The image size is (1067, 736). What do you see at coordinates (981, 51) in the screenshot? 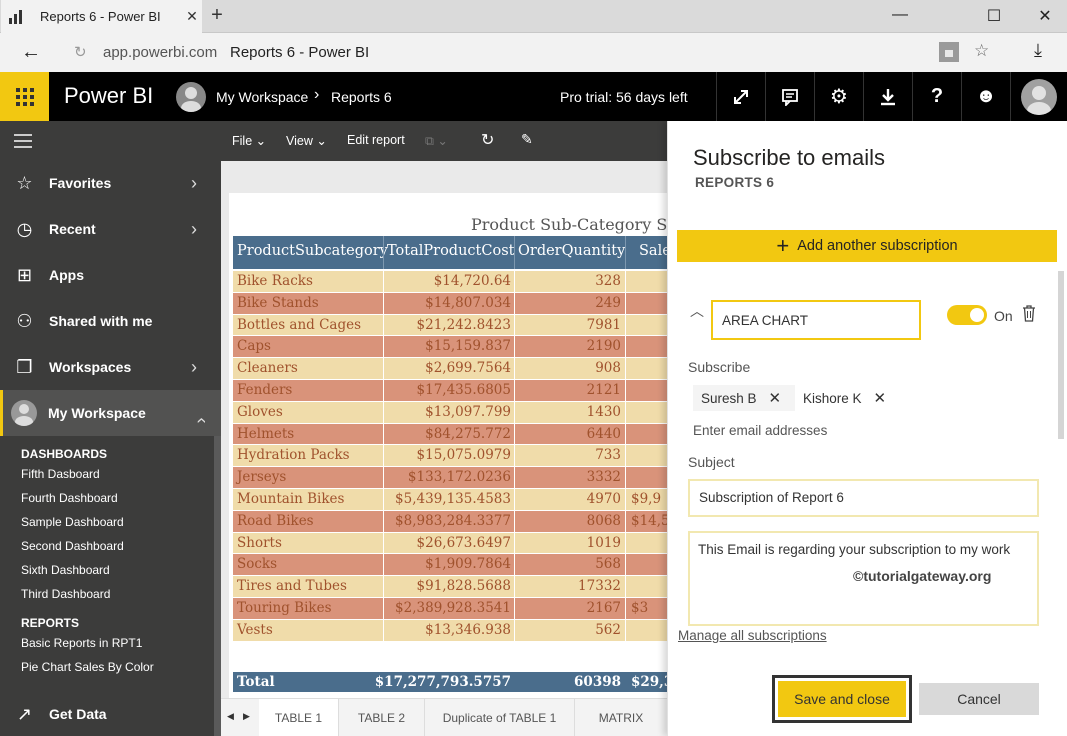
I see `favorite-star-icon: ☆` at bounding box center [981, 51].